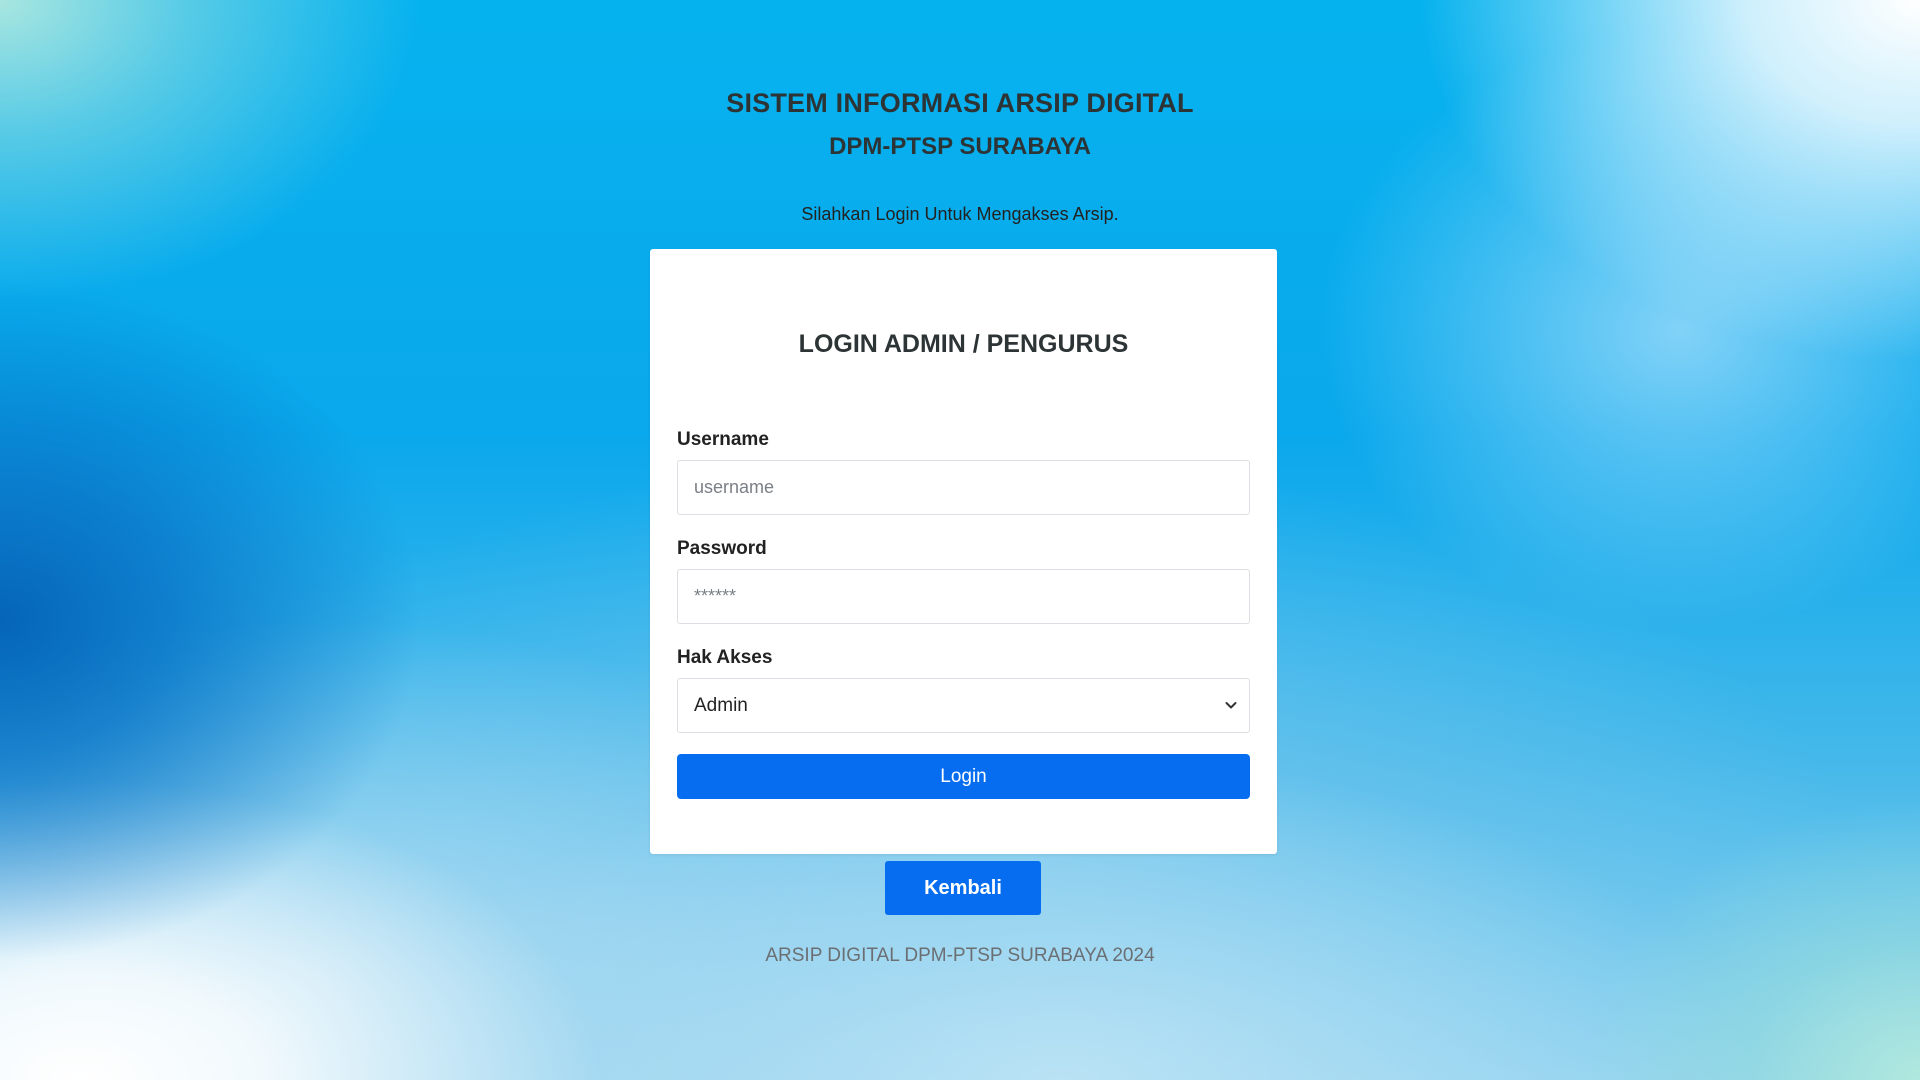  What do you see at coordinates (723, 439) in the screenshot?
I see `username-label: Username` at bounding box center [723, 439].